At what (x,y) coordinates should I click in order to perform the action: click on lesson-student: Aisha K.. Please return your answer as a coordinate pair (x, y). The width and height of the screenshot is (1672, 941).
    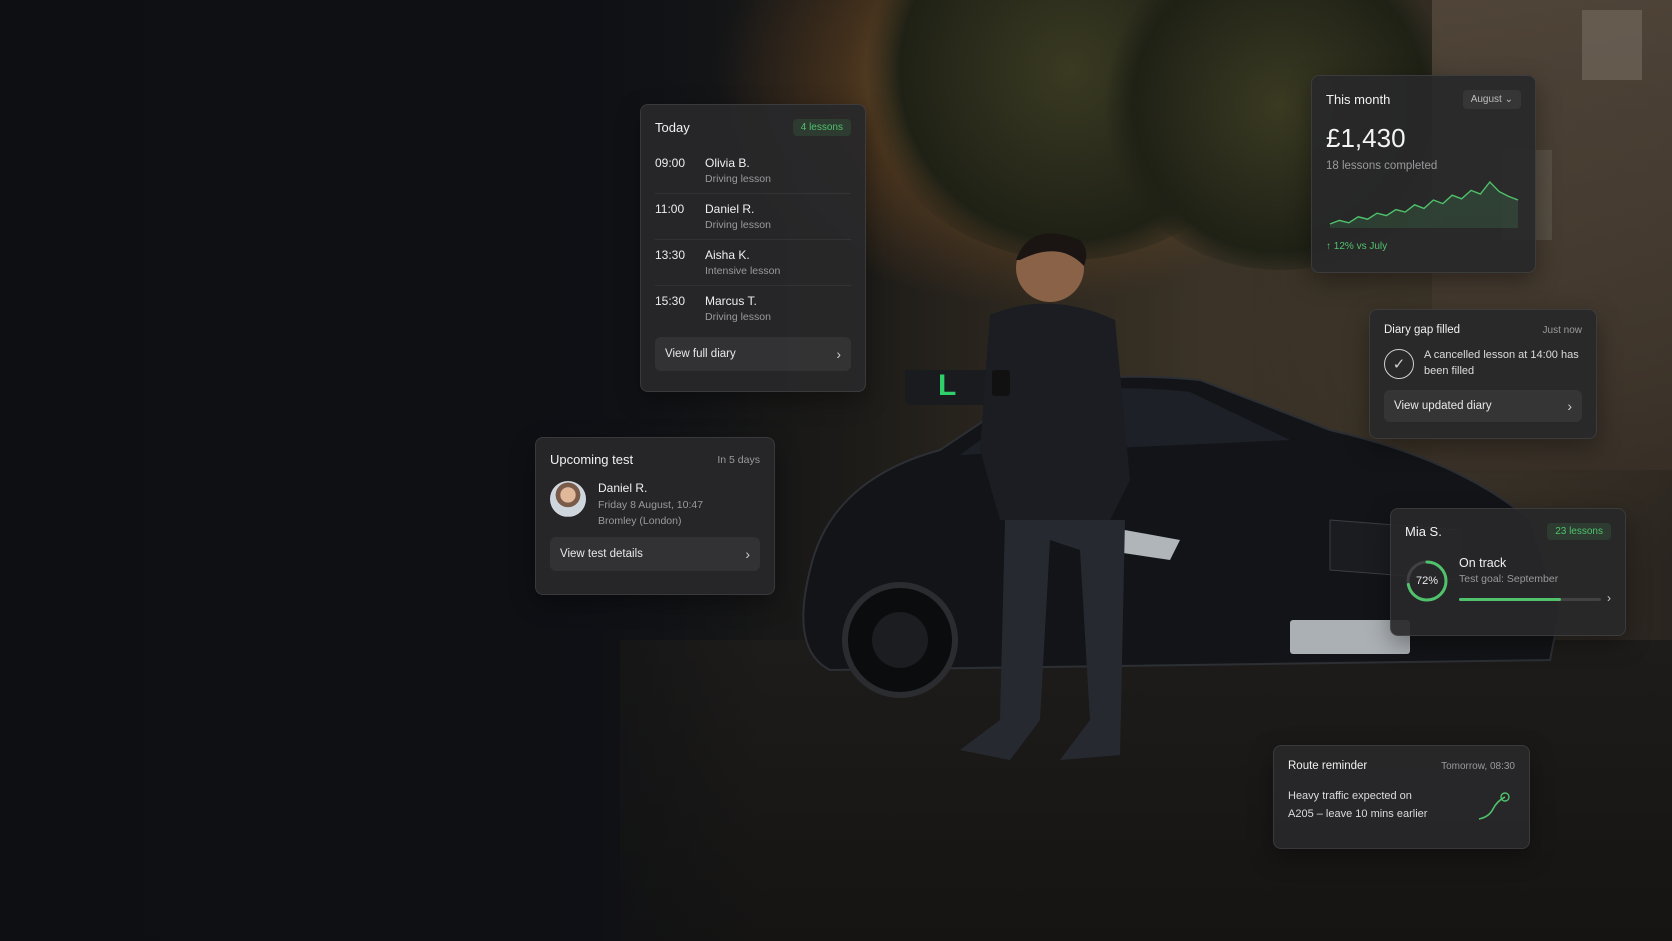
    Looking at the image, I should click on (727, 255).